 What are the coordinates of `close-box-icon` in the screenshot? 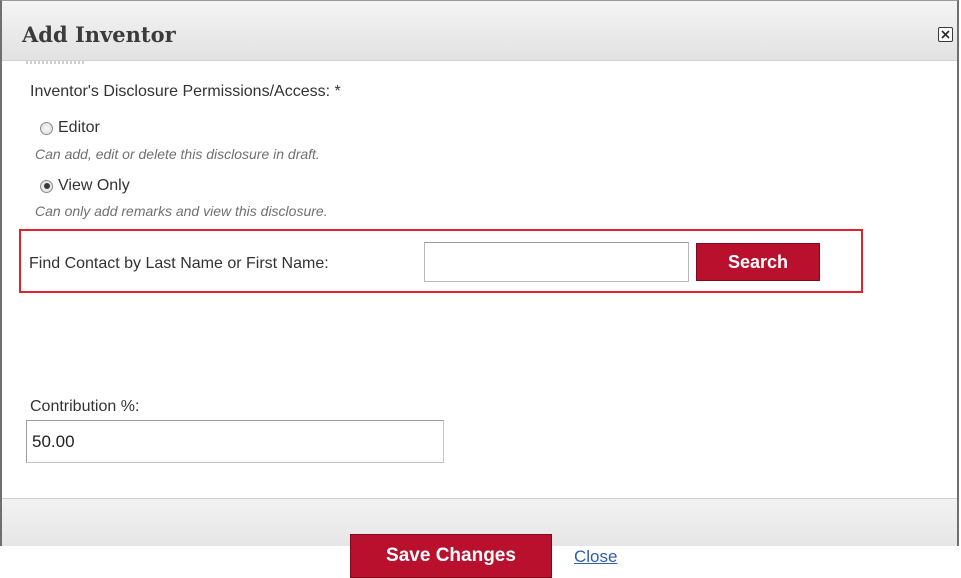 It's located at (945, 34).